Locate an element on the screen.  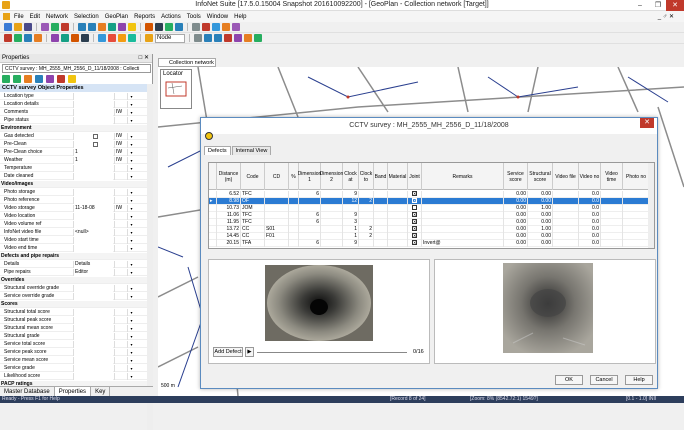
grid-cell-cd is located at coordinates (277, 243).